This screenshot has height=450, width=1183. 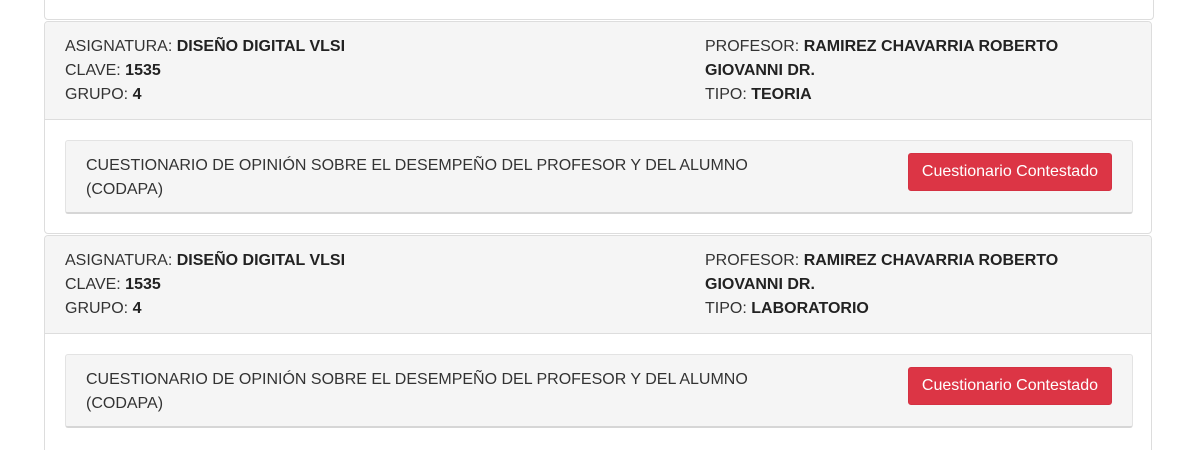 What do you see at coordinates (810, 308) in the screenshot?
I see `type-value: LABORATORIO` at bounding box center [810, 308].